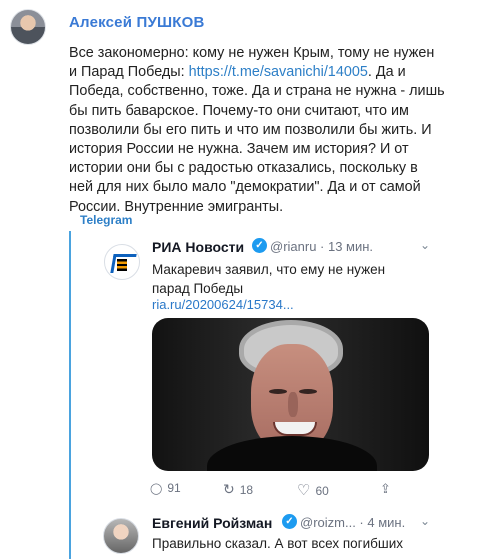 The image size is (495, 559). I want to click on post-text-fragment: . Да и, so click(386, 72).